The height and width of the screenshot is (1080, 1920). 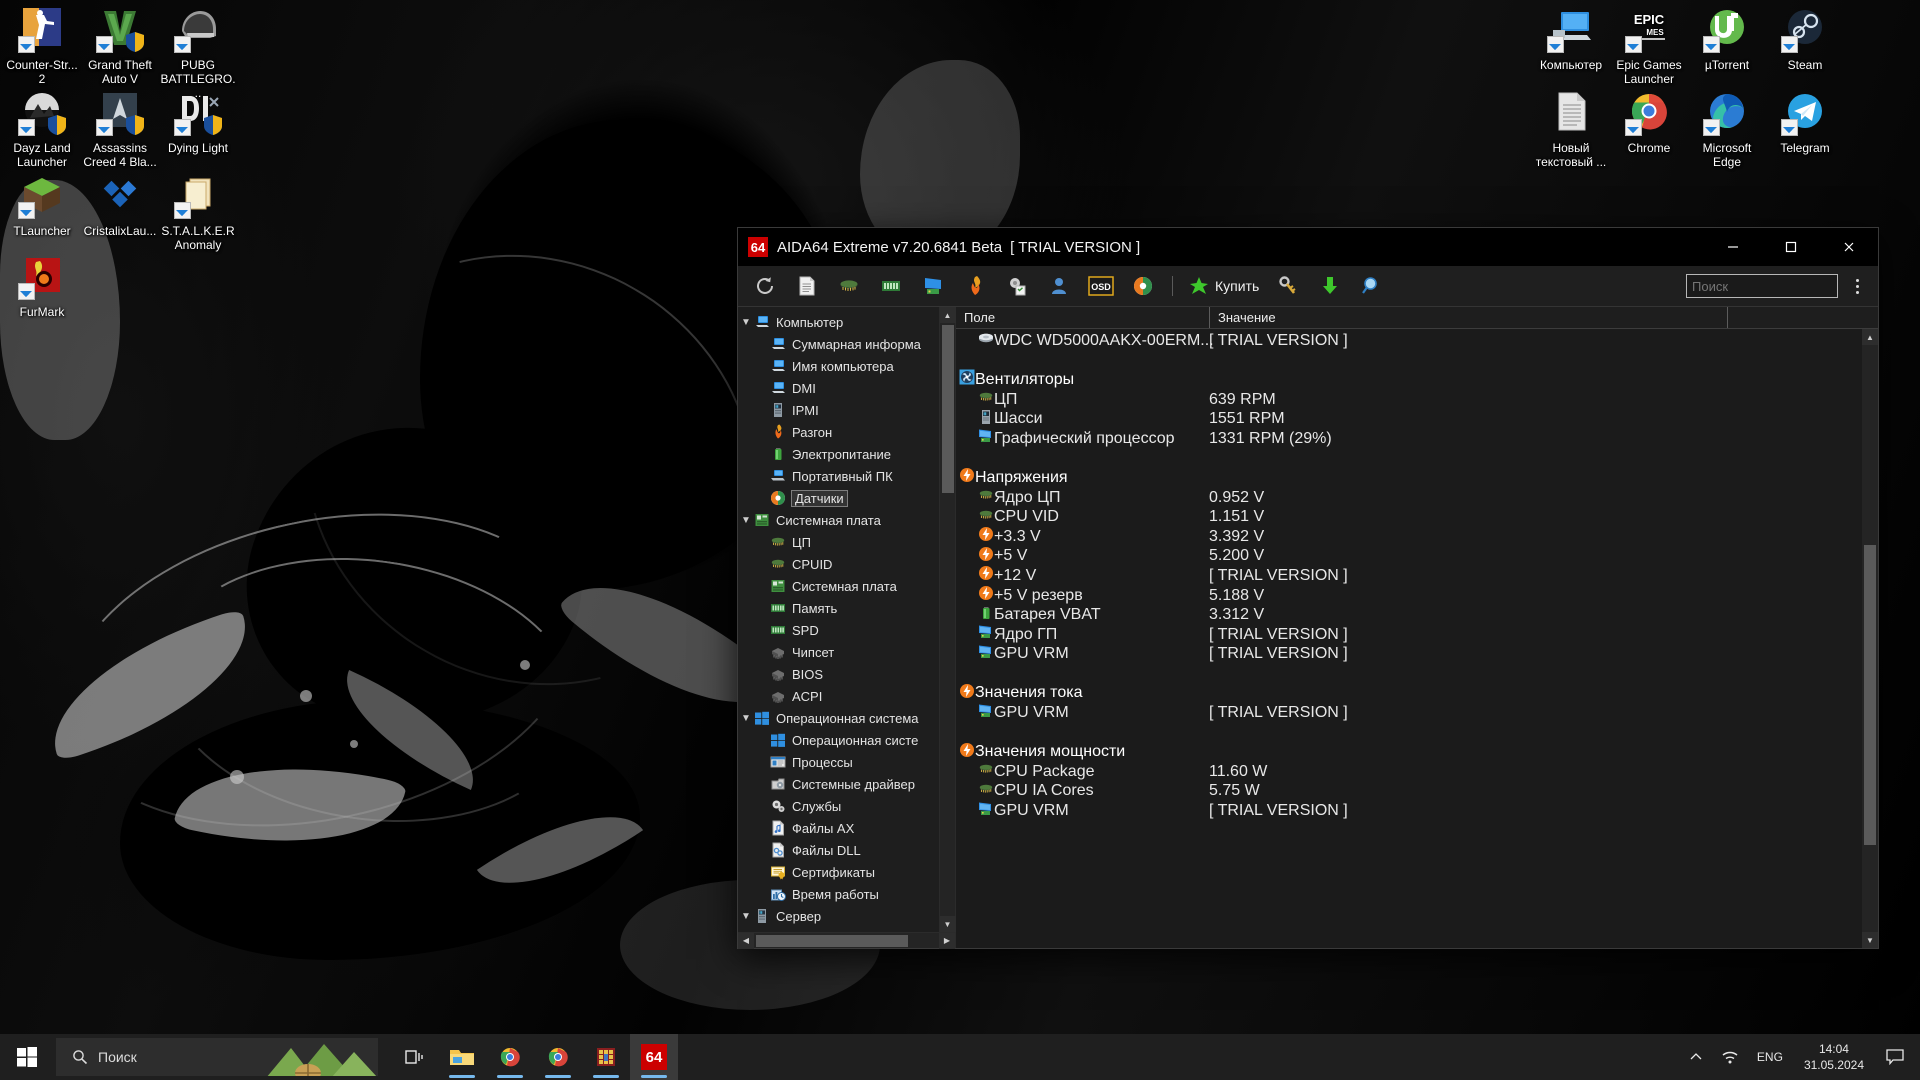 What do you see at coordinates (838, 828) in the screenshot?
I see `tree-item-23: Файлы AX` at bounding box center [838, 828].